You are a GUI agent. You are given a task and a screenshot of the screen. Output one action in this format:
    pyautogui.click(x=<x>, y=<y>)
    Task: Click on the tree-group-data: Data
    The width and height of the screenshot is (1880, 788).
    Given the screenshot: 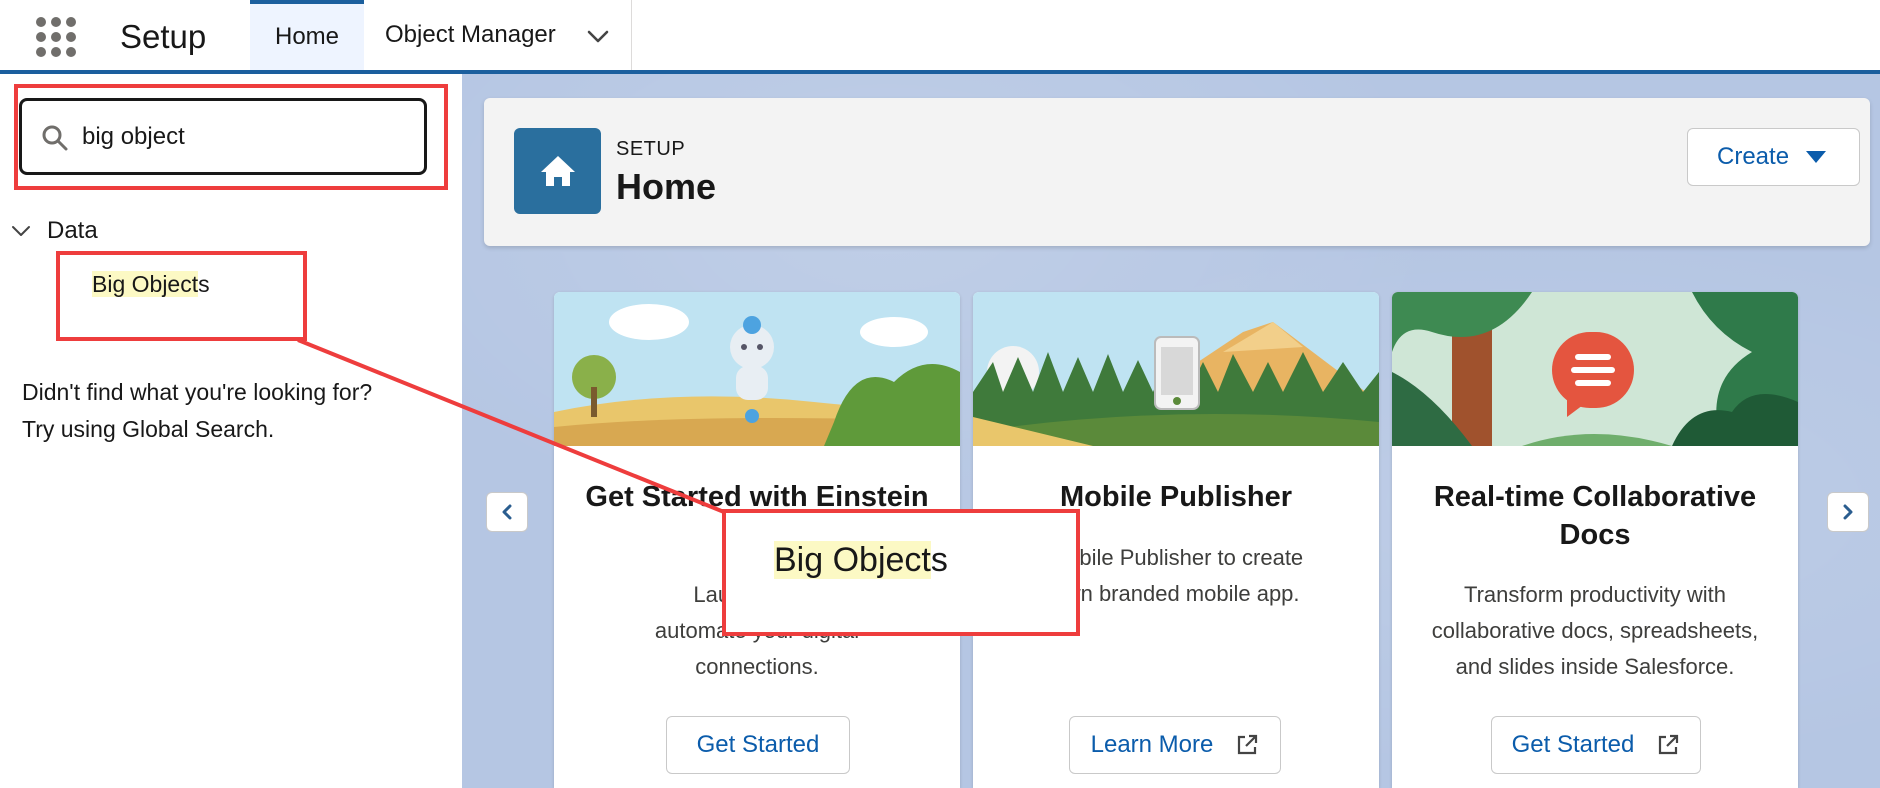 What is the action you would take?
    pyautogui.click(x=54, y=231)
    